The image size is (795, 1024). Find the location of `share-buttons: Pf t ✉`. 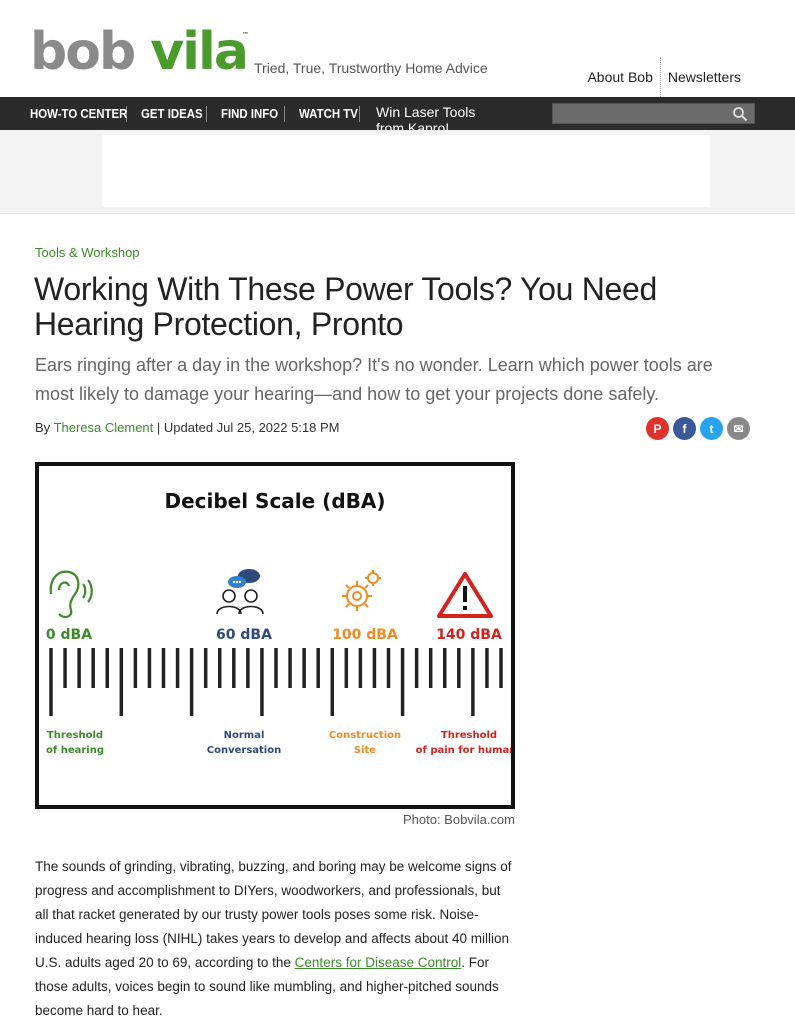

share-buttons: Pf t ✉ is located at coordinates (698, 428).